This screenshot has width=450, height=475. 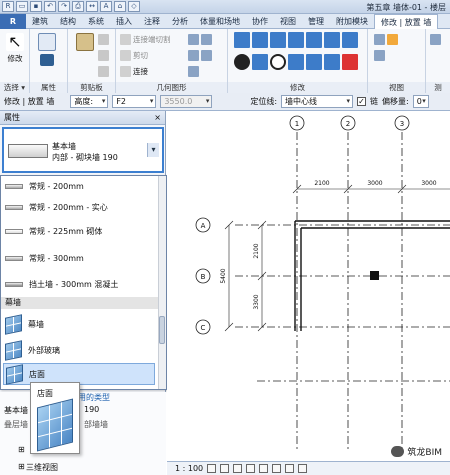 I want to click on list-item: 外部玻璃, so click(x=32, y=350).